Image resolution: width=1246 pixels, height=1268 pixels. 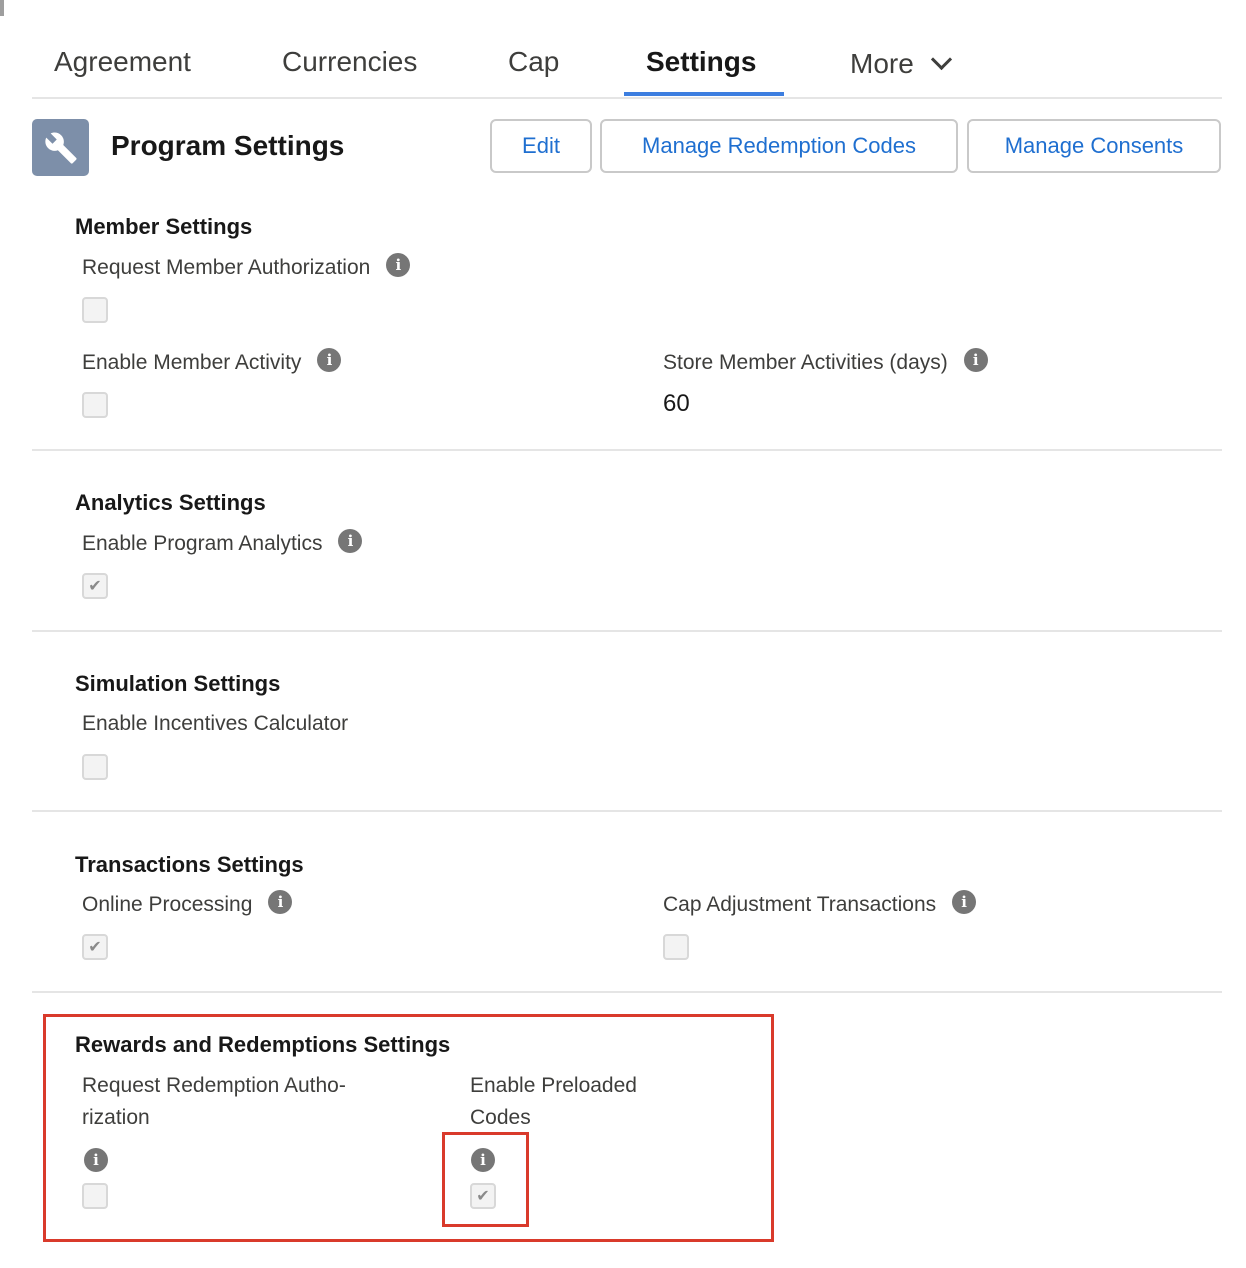 What do you see at coordinates (60, 147) in the screenshot?
I see `wrench-icon` at bounding box center [60, 147].